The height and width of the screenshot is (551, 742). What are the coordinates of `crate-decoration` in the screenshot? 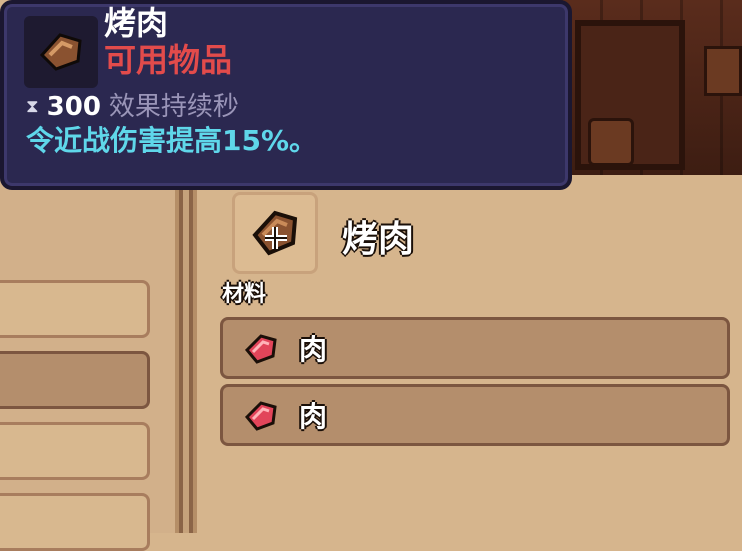 It's located at (723, 71).